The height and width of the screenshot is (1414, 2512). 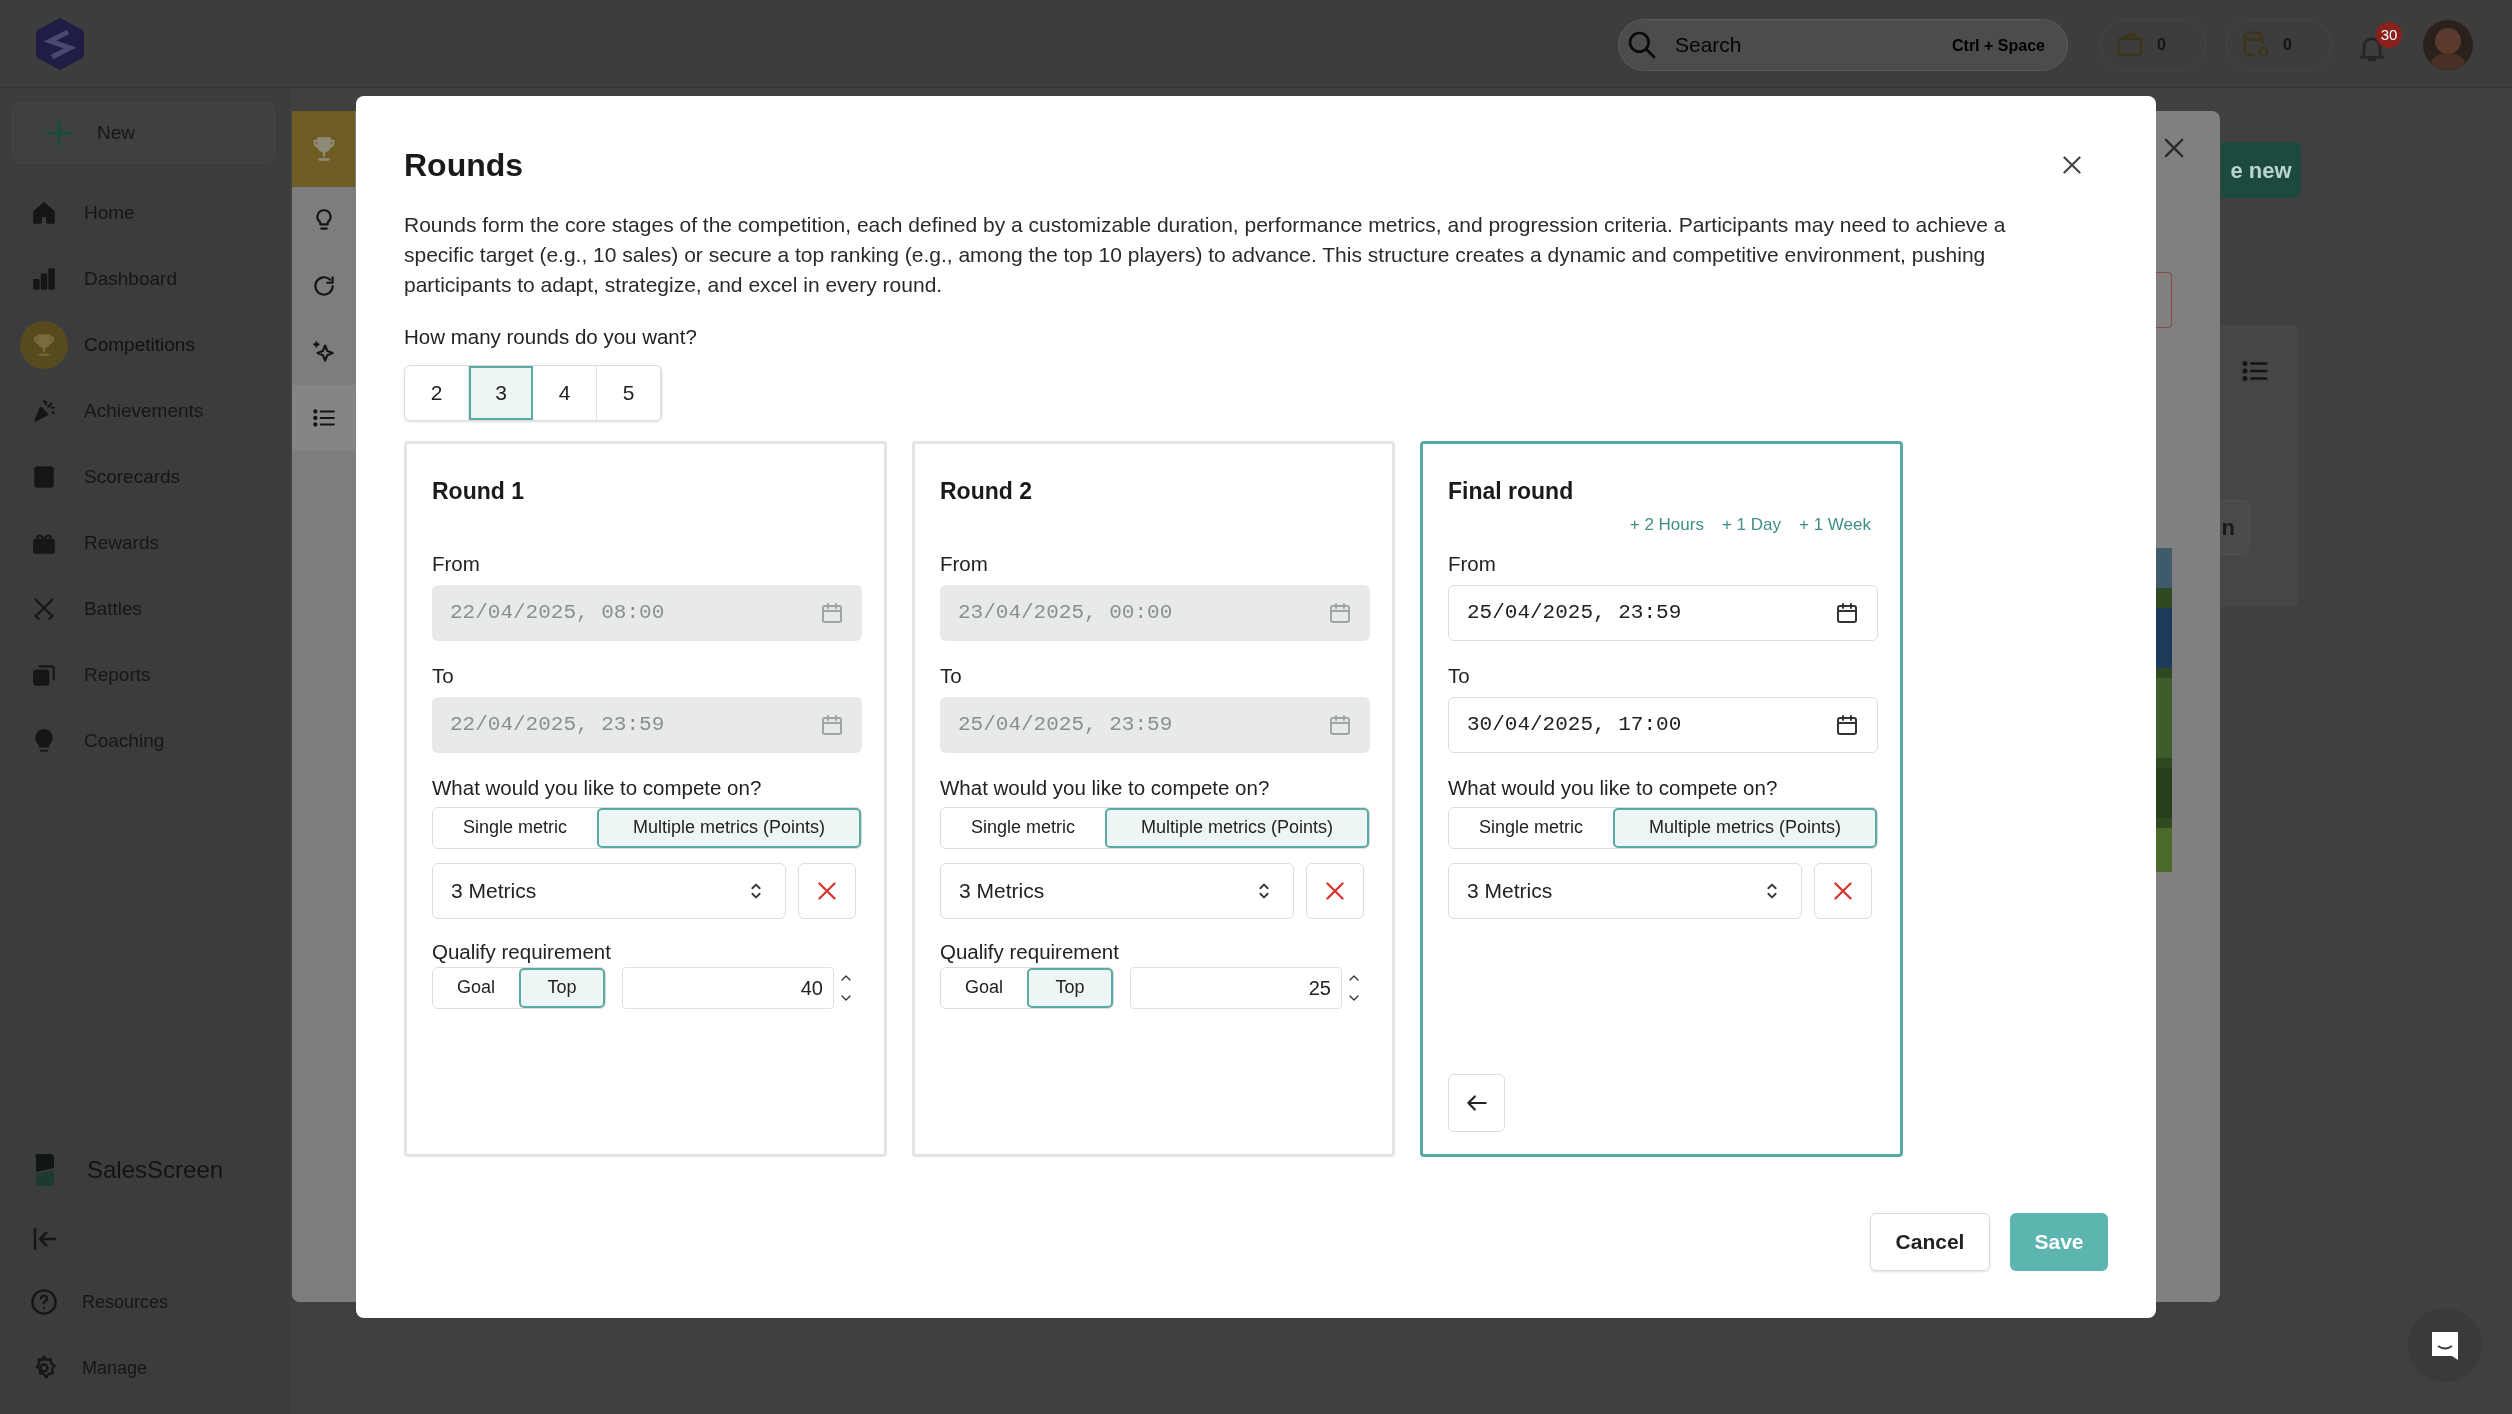 What do you see at coordinates (44, 609) in the screenshot?
I see `crossed-swords-icon` at bounding box center [44, 609].